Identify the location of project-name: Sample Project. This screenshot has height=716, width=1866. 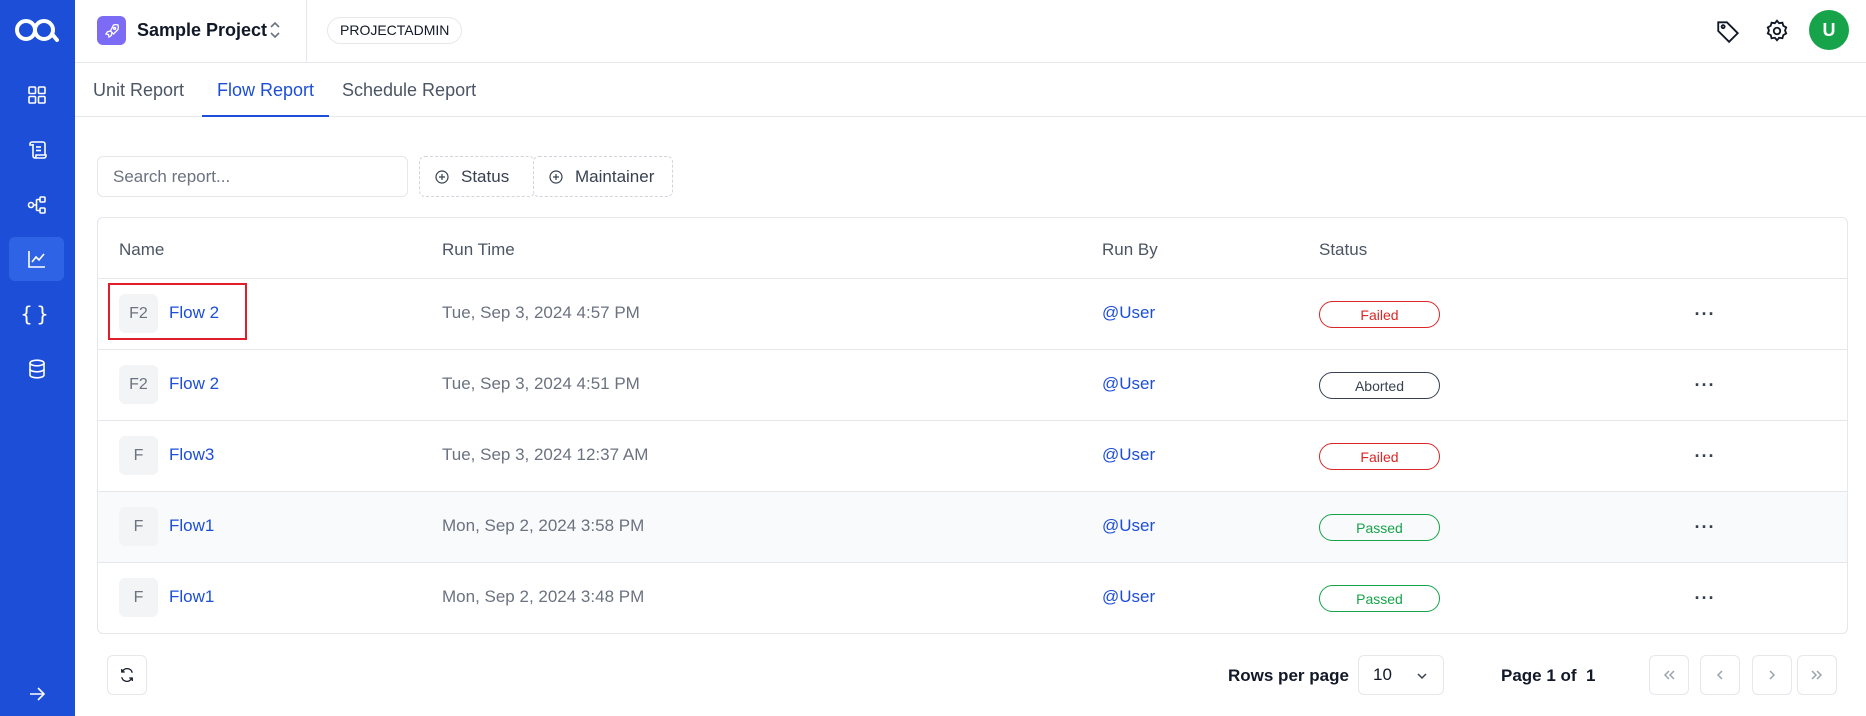
(202, 30).